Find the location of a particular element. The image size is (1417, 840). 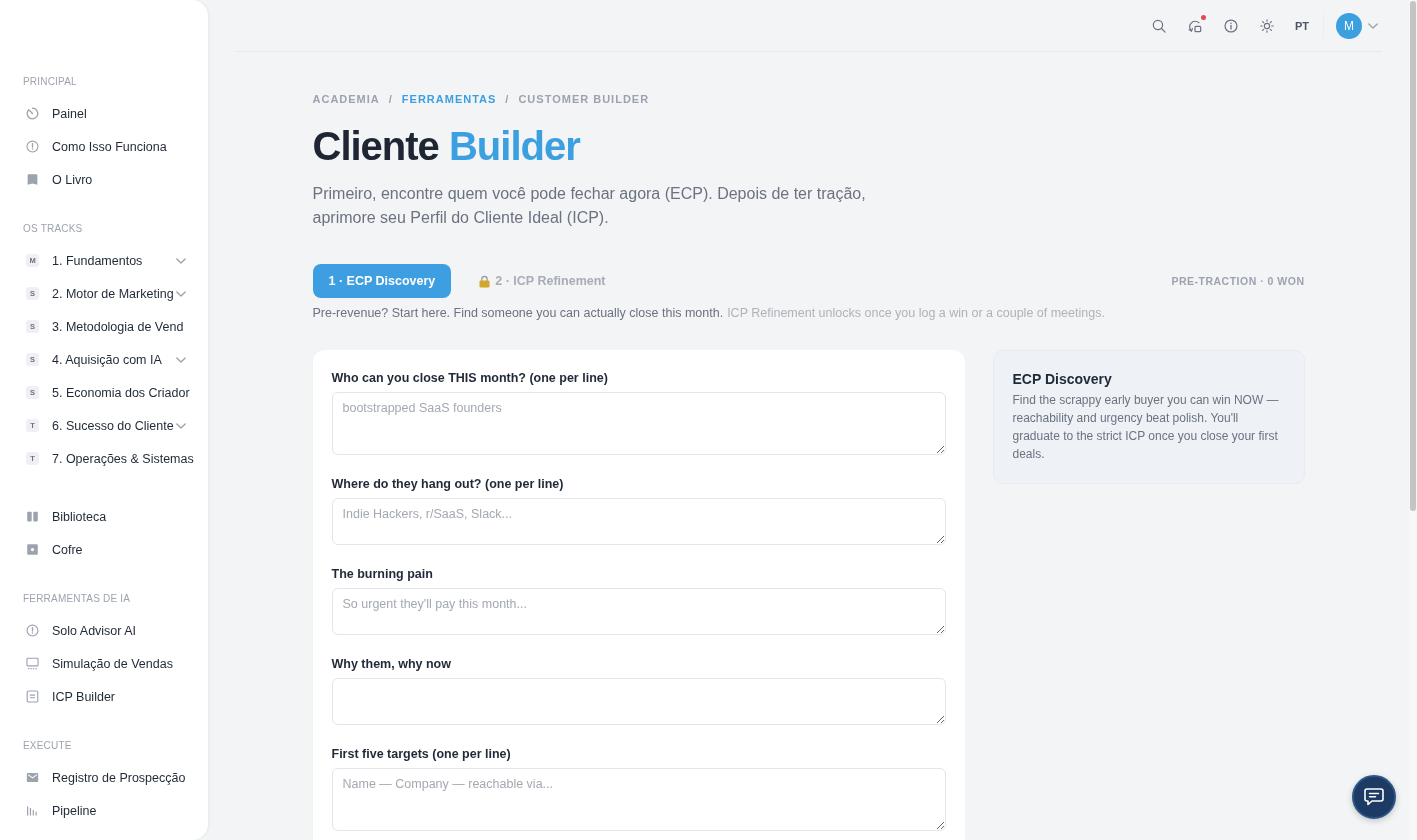

nav-item: Painel is located at coordinates (115, 113).